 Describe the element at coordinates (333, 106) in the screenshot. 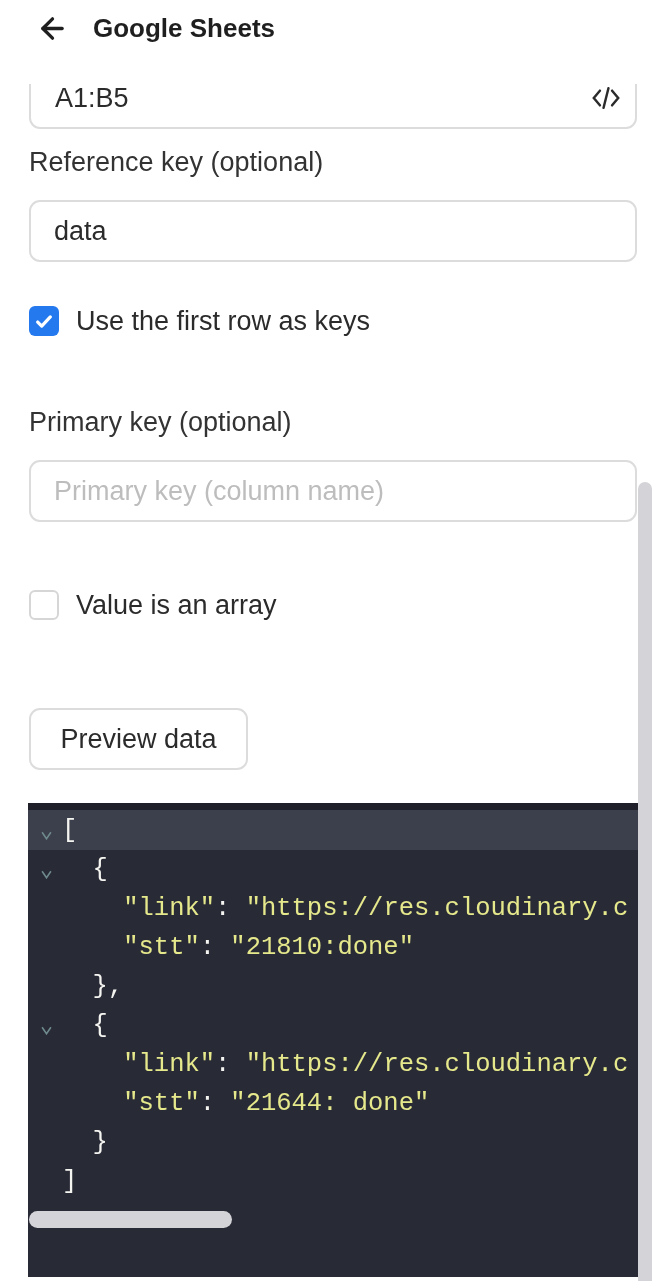

I see `range-field: A1:B5` at that location.